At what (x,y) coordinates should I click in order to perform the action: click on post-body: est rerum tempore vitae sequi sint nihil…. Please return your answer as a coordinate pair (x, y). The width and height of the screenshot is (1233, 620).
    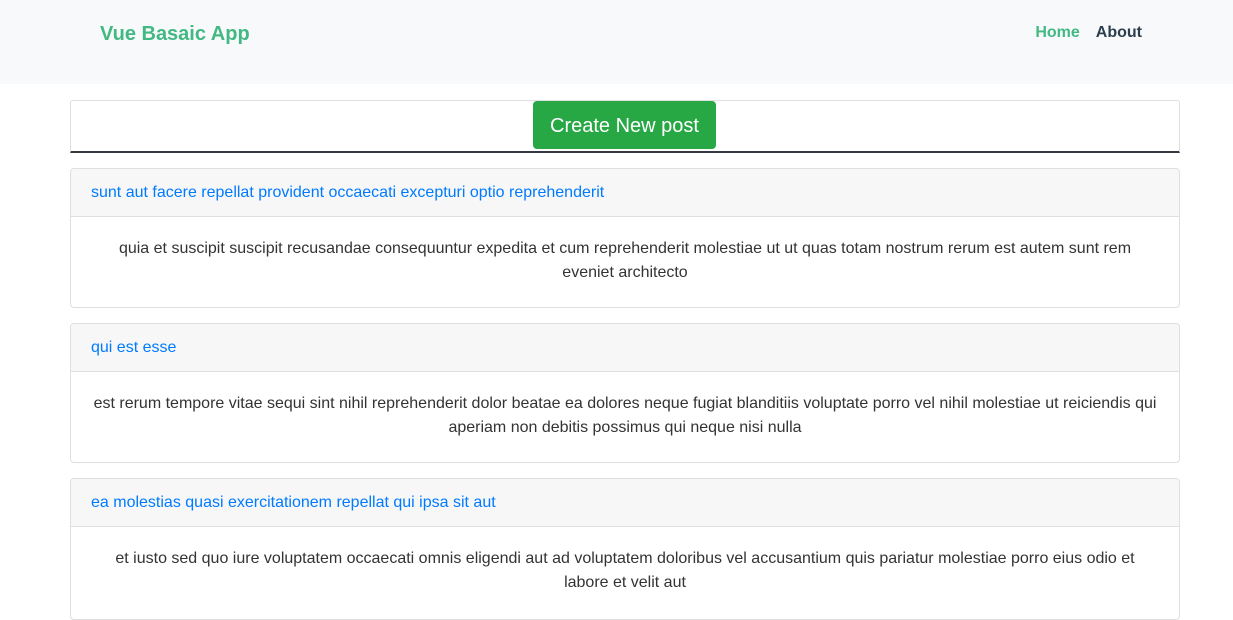
    Looking at the image, I should click on (625, 415).